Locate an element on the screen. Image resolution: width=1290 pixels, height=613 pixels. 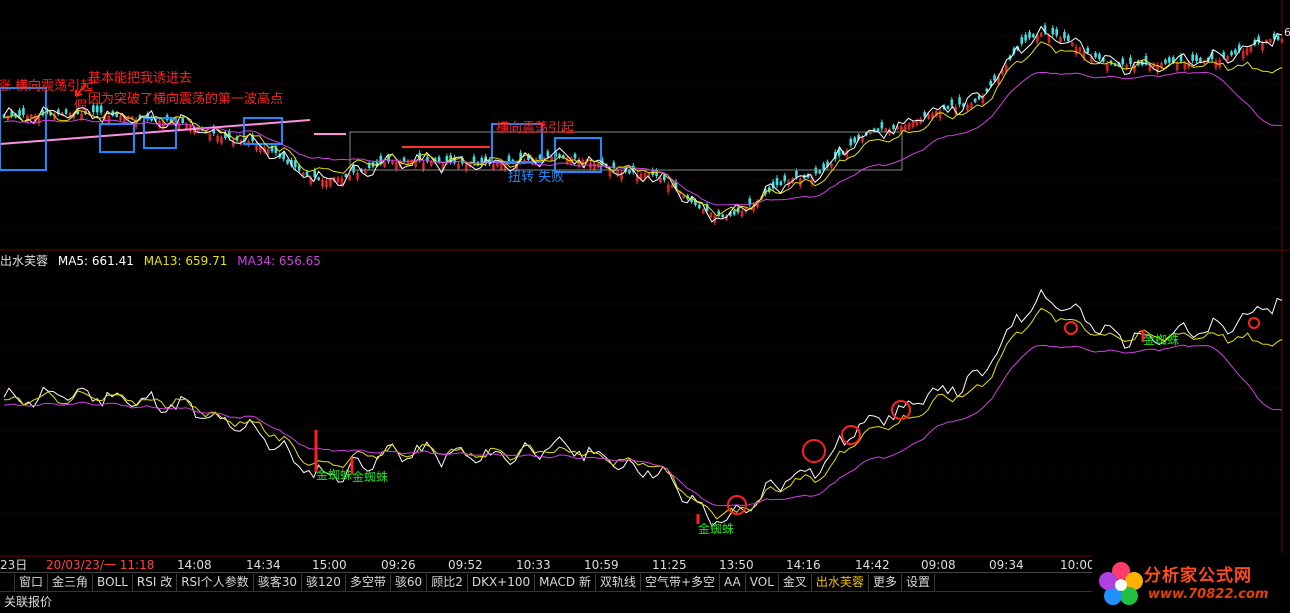
toolbar-tab: BOLL is located at coordinates (113, 582).